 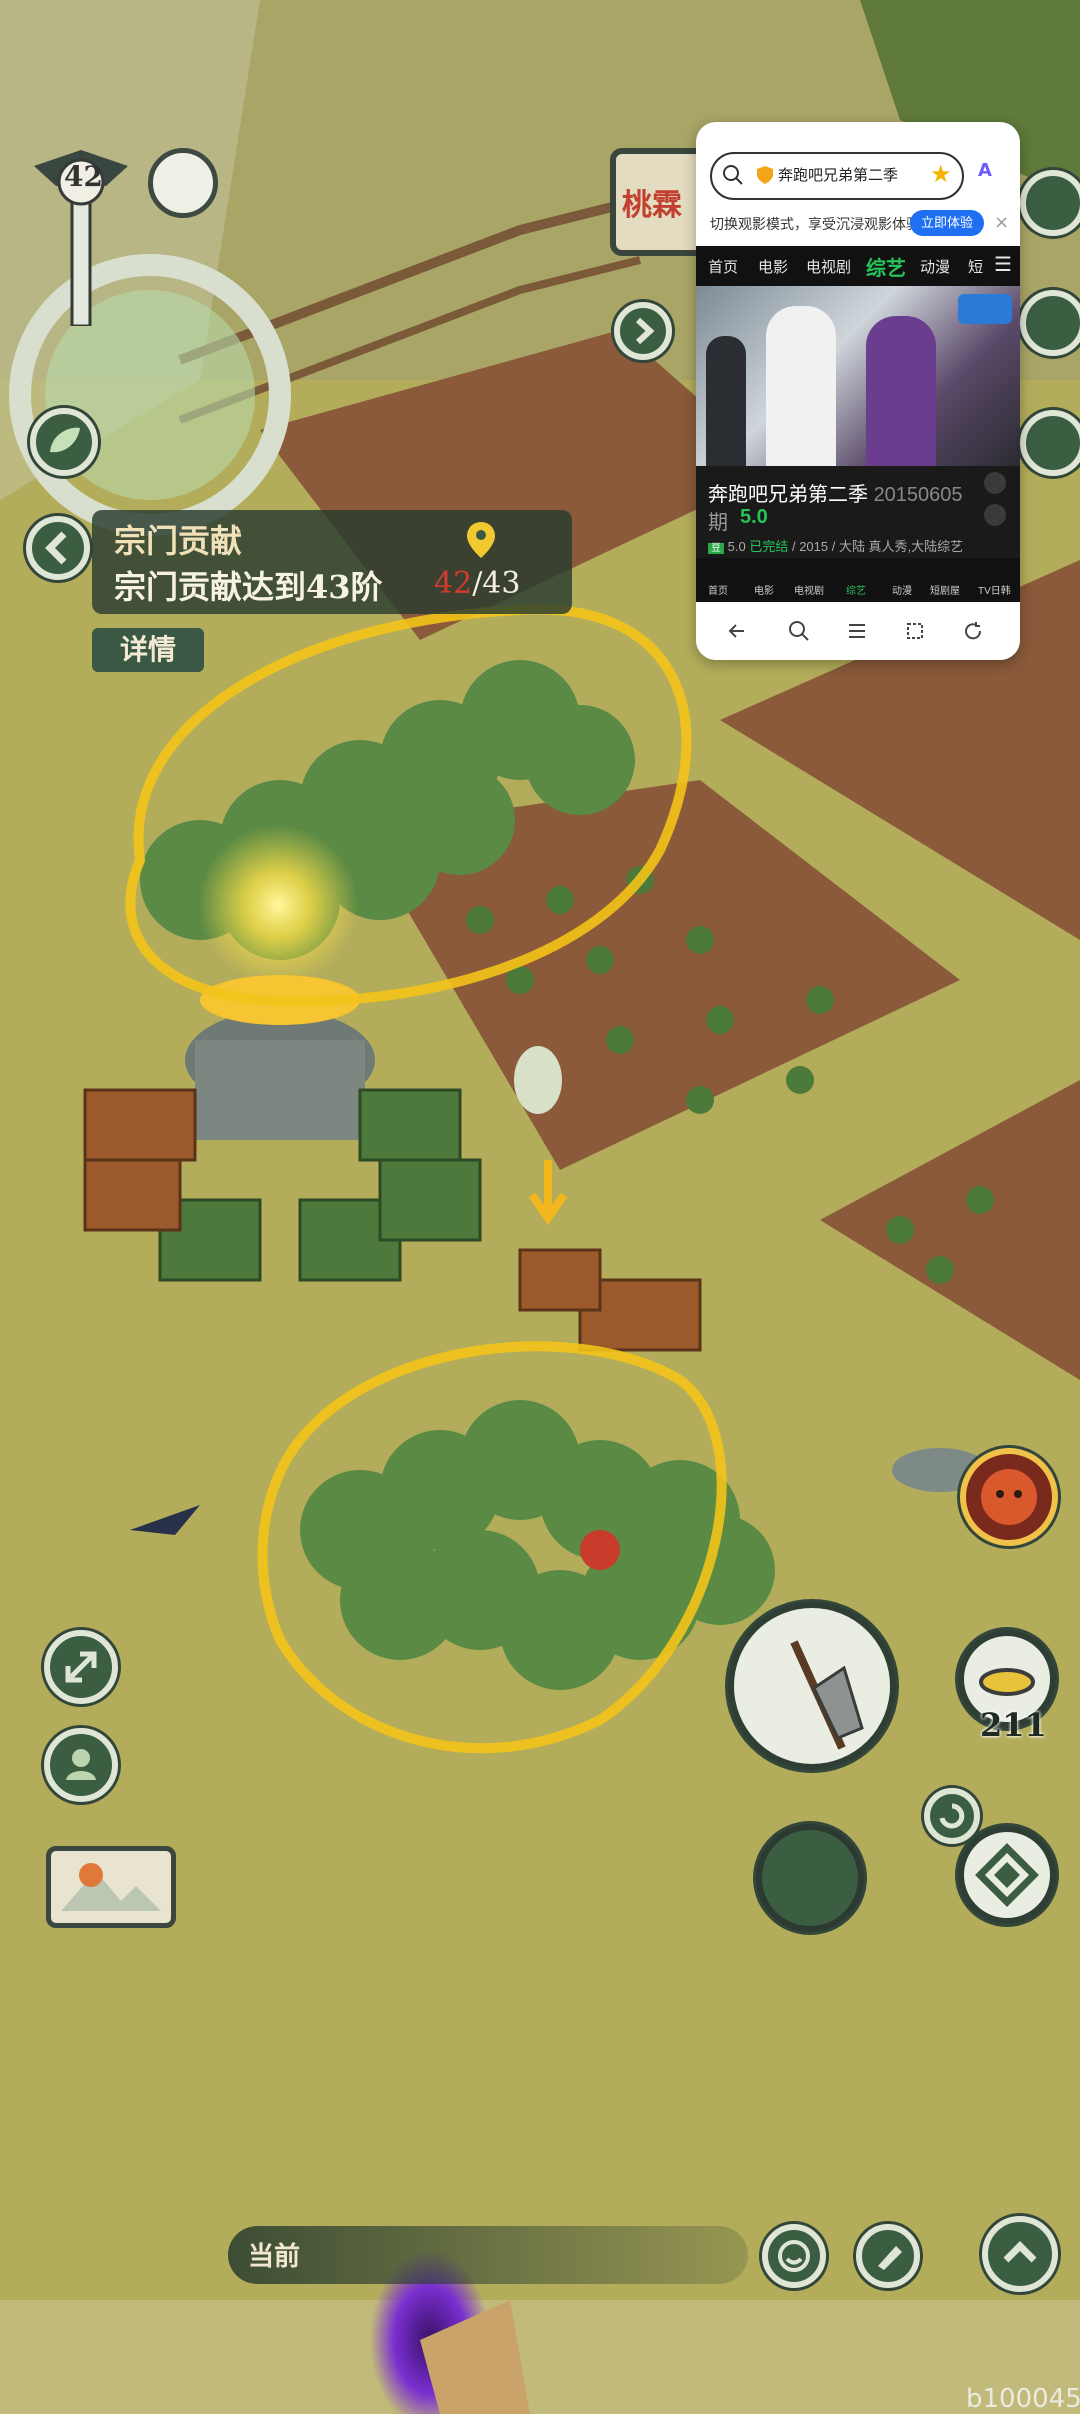 I want to click on tab-home: 首页, so click(x=723, y=266).